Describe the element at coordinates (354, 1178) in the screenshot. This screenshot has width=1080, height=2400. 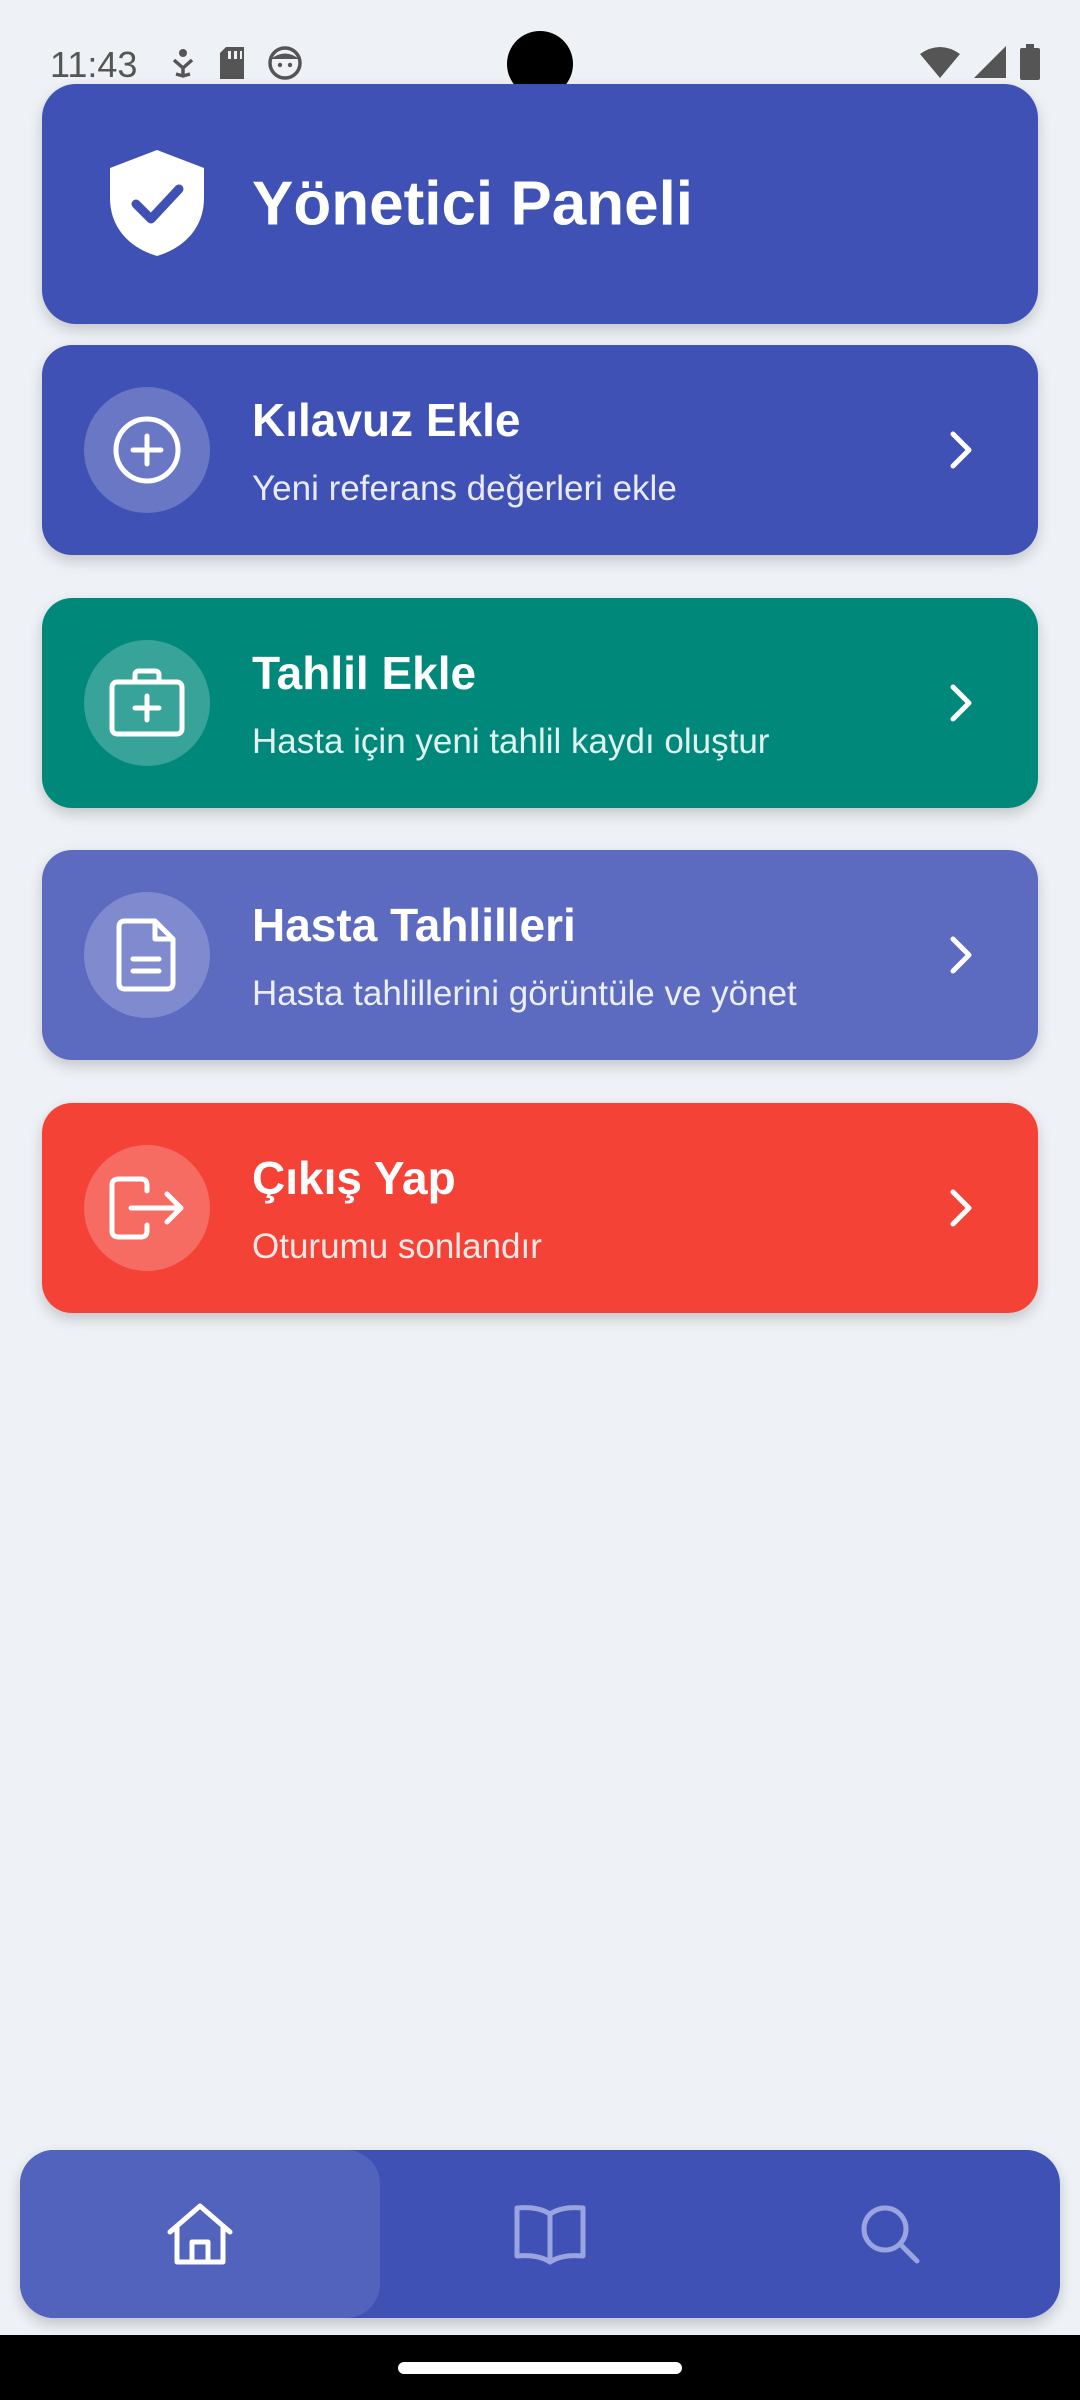
I see `logout-title: Çıkış Yap` at that location.